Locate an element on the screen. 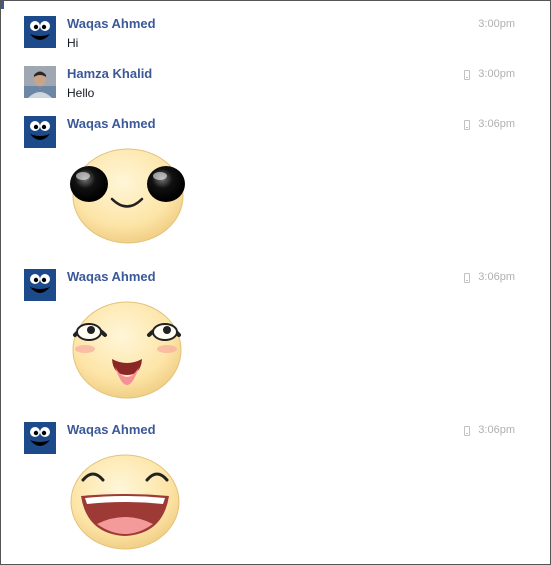  message-text: Hi is located at coordinates (73, 43).